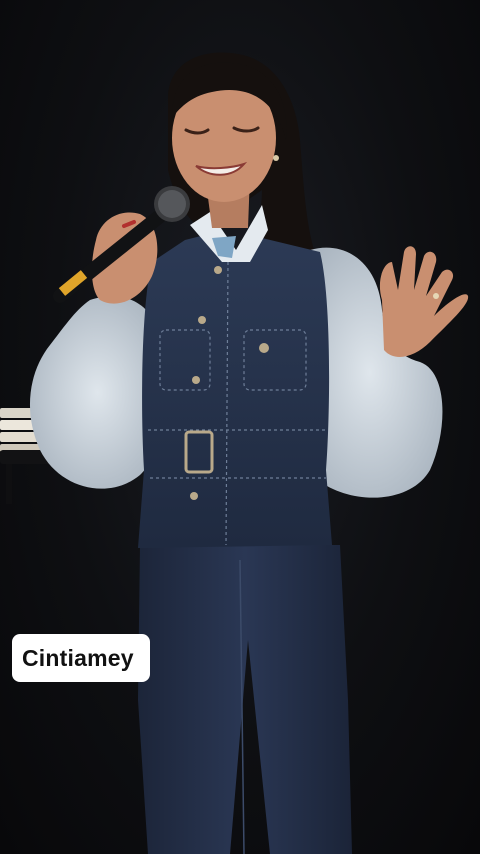 This screenshot has width=480, height=854. I want to click on waving-hand, so click(424, 301).